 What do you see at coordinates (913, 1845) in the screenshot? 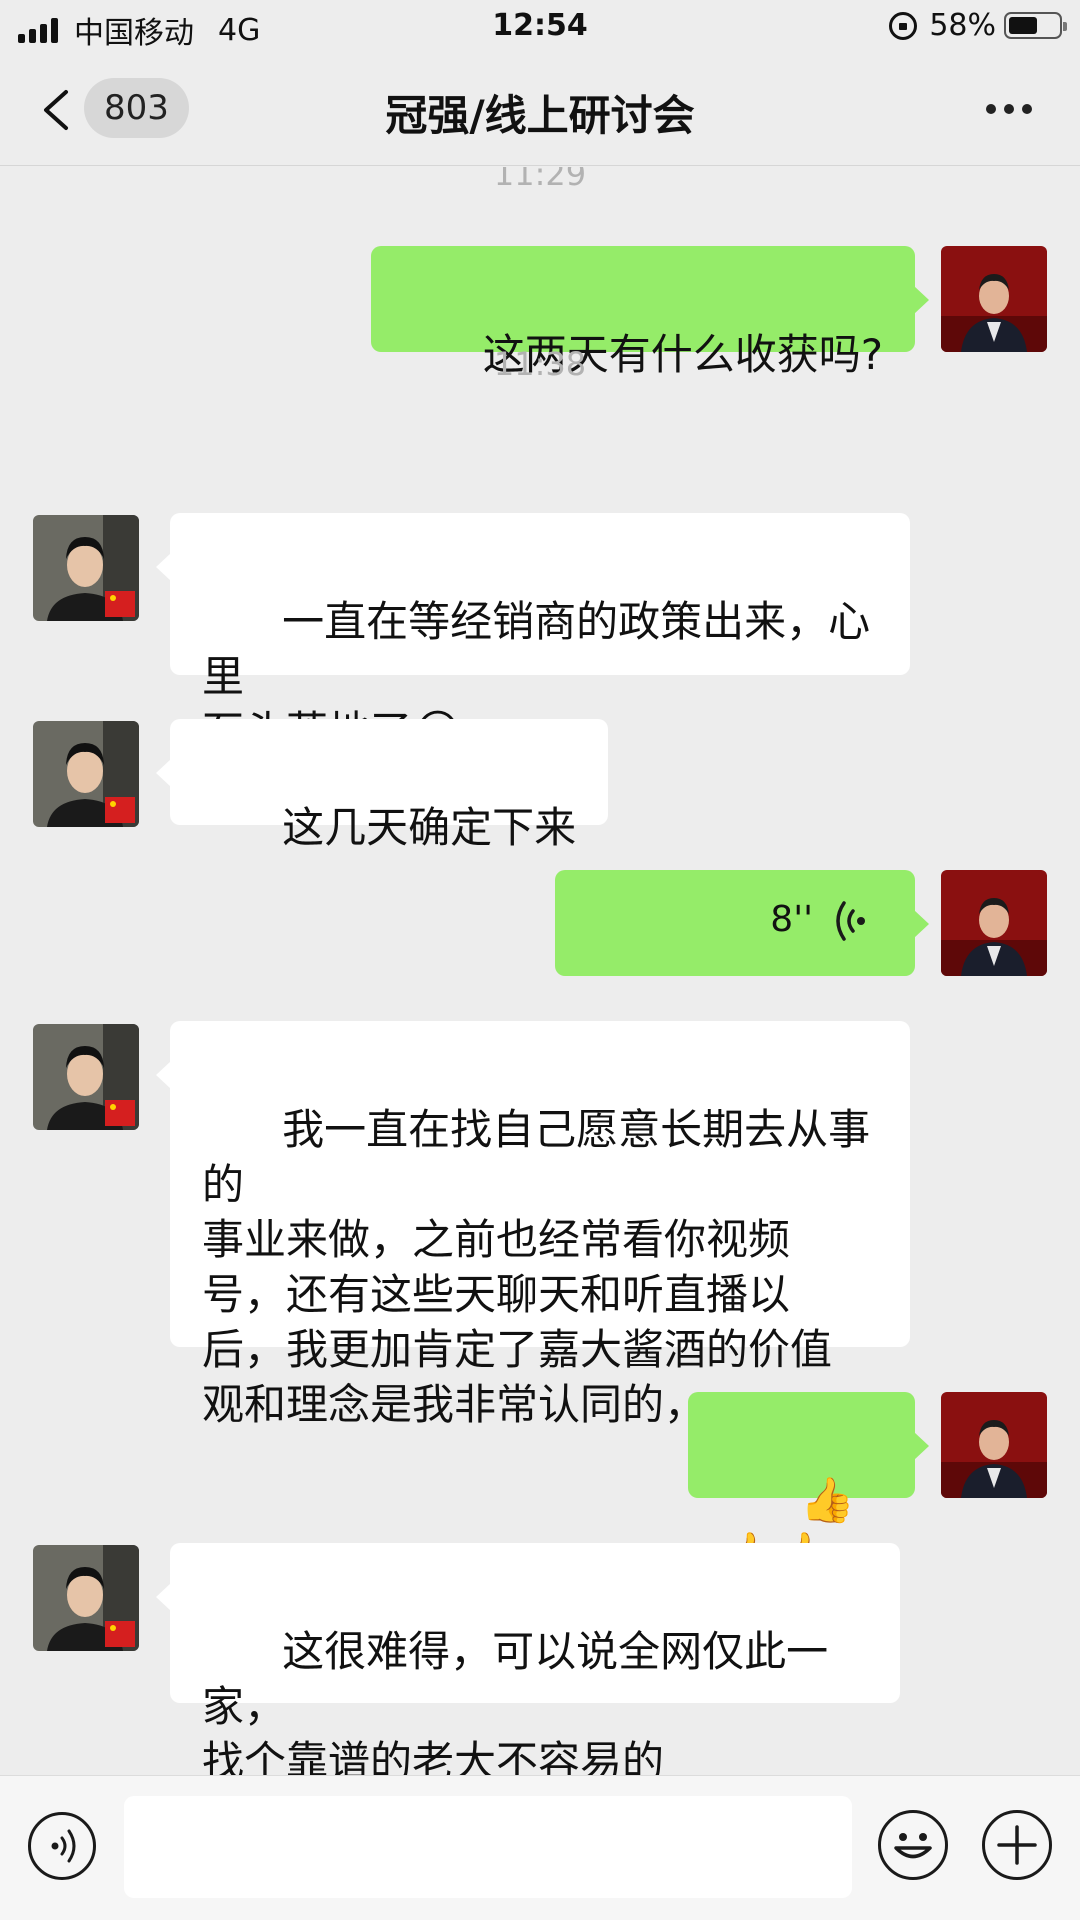
I see `smiley-icon` at bounding box center [913, 1845].